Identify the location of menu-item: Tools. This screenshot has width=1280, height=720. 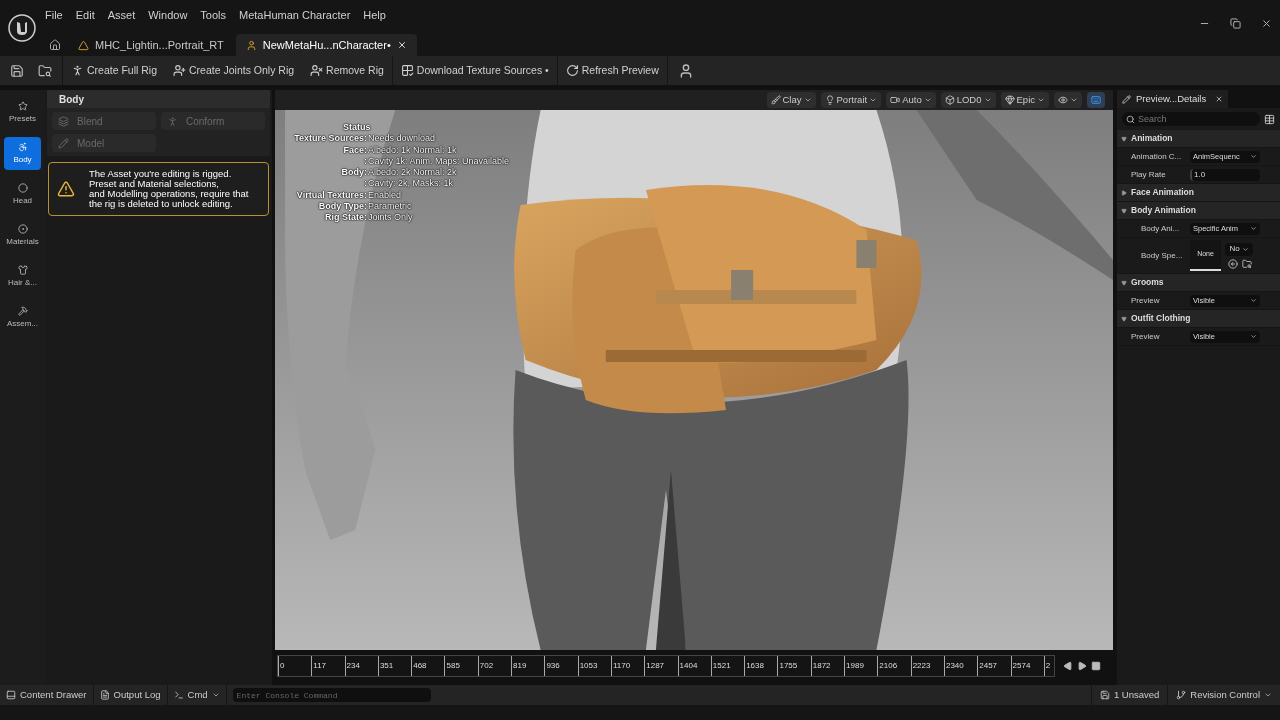
(213, 15).